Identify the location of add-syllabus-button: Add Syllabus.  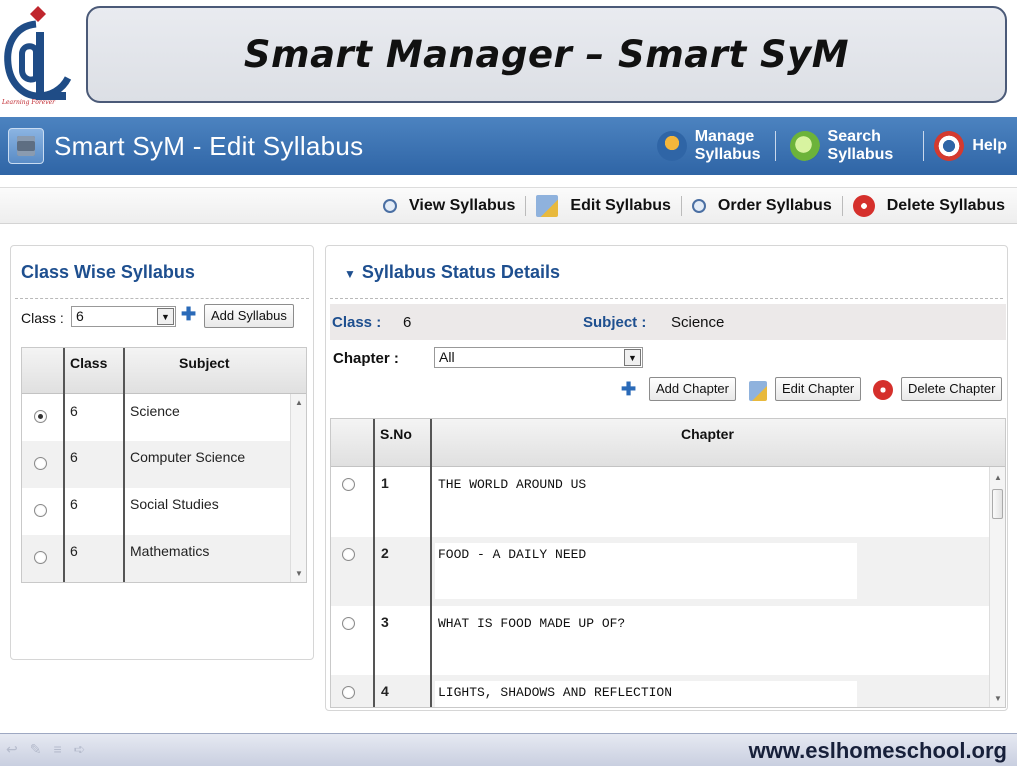
(249, 316).